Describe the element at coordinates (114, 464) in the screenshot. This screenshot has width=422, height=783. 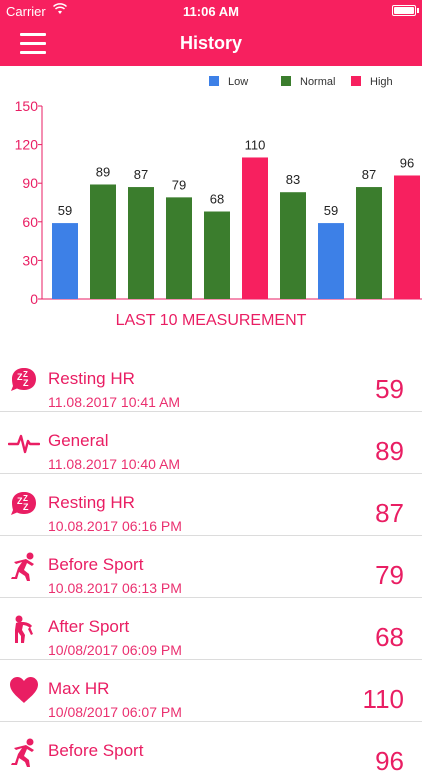
I see `measurement-date: 11.08.2017 10:40 AM` at that location.